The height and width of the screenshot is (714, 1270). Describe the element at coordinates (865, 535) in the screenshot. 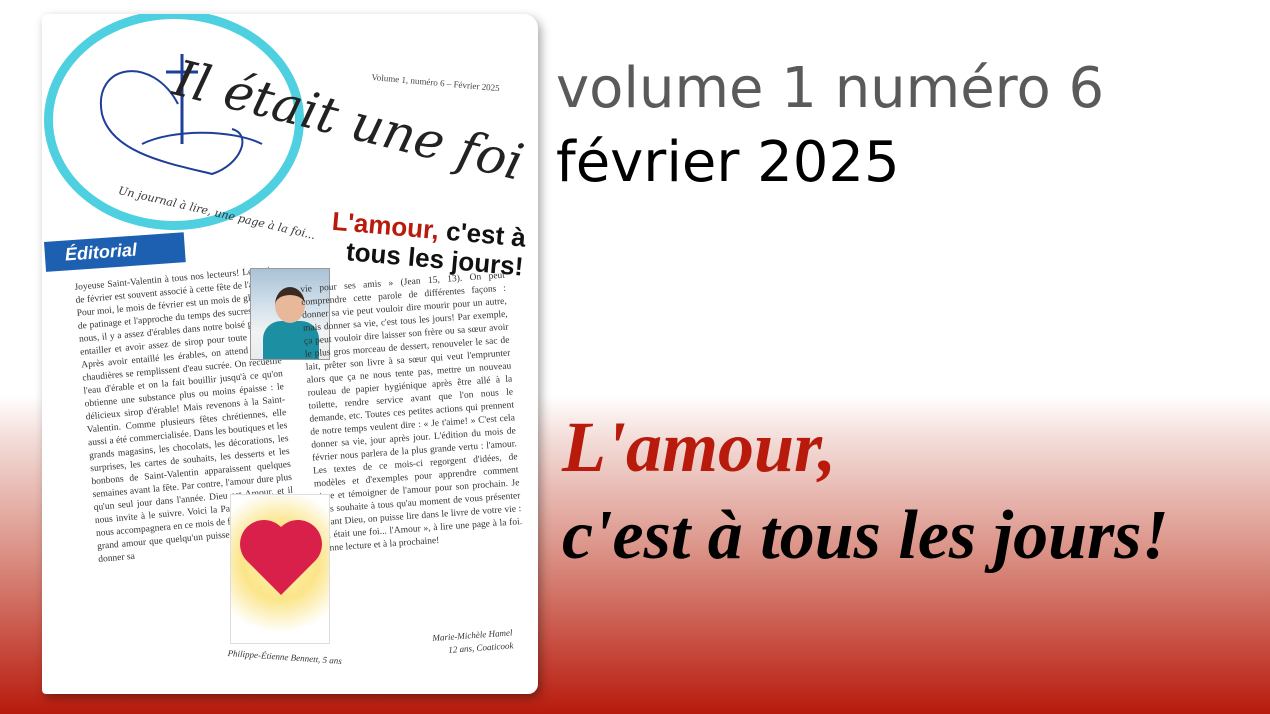

I see `headline-line-2: c'est à tous les jours!` at that location.